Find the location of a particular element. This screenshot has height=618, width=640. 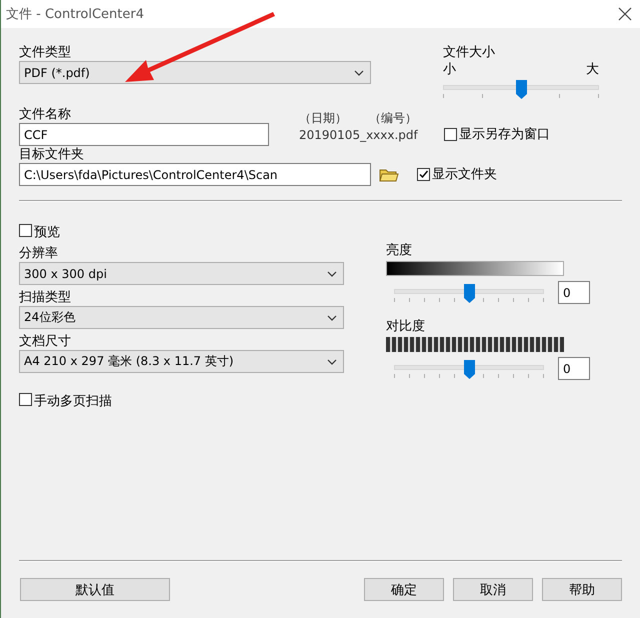

dropdown: 24位彩色 is located at coordinates (181, 317).